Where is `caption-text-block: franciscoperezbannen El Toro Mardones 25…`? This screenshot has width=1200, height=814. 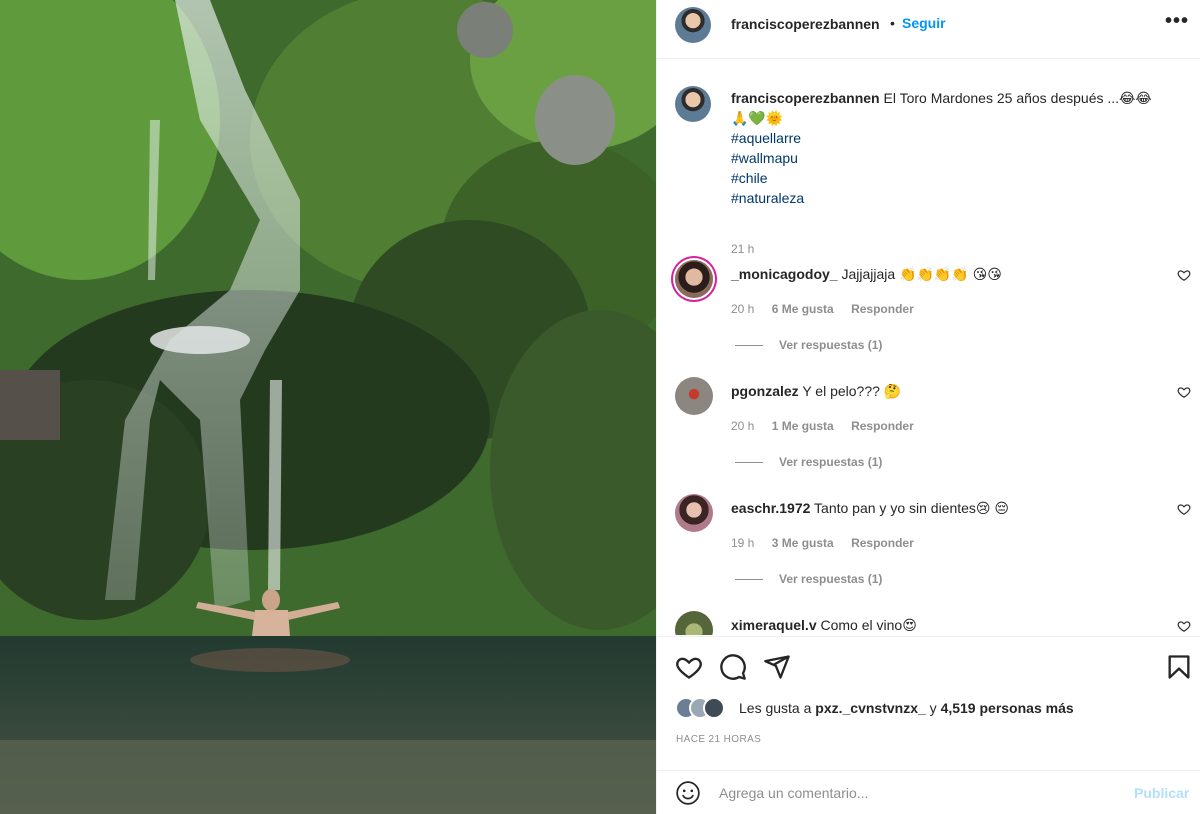
caption-text-block: franciscoperezbannen El Toro Mardones 25… is located at coordinates (956, 148).